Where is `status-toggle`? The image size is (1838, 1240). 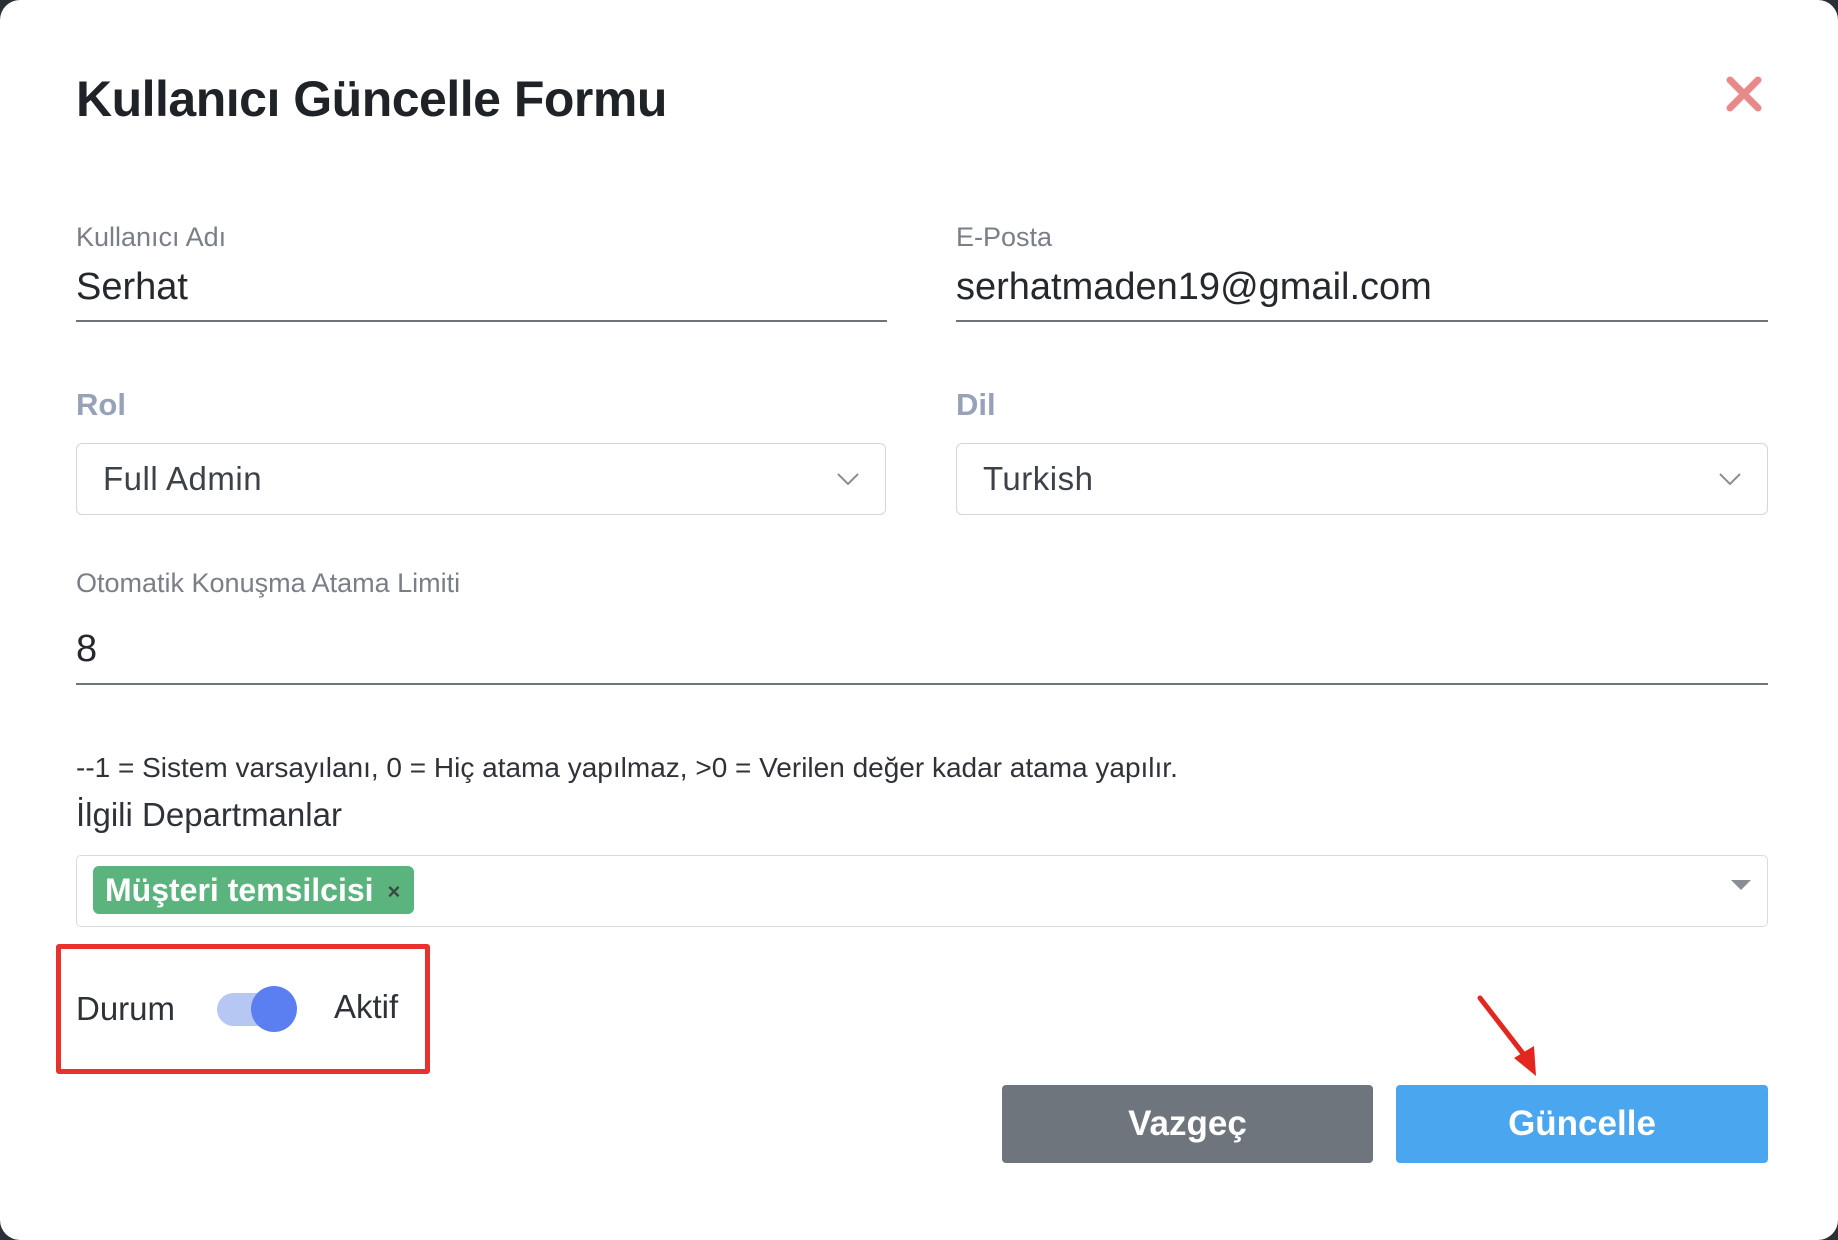
status-toggle is located at coordinates (256, 1009).